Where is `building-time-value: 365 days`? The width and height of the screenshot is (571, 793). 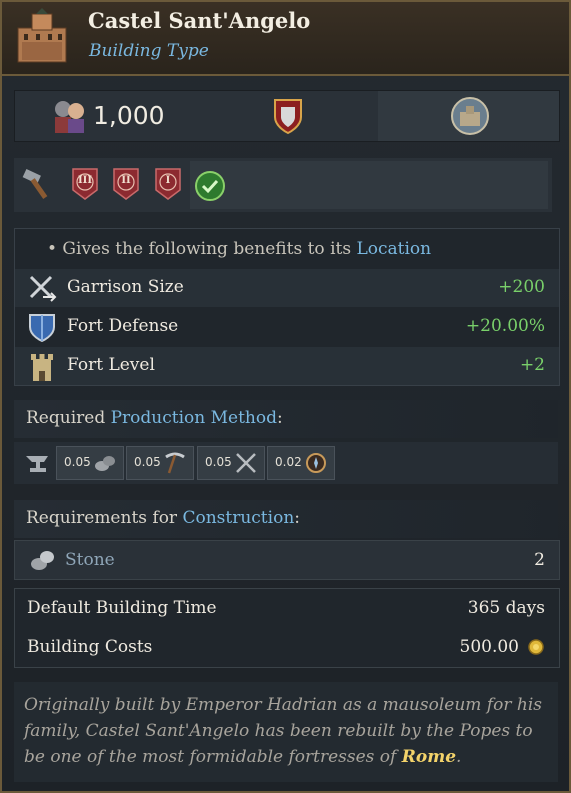 building-time-value: 365 days is located at coordinates (506, 608).